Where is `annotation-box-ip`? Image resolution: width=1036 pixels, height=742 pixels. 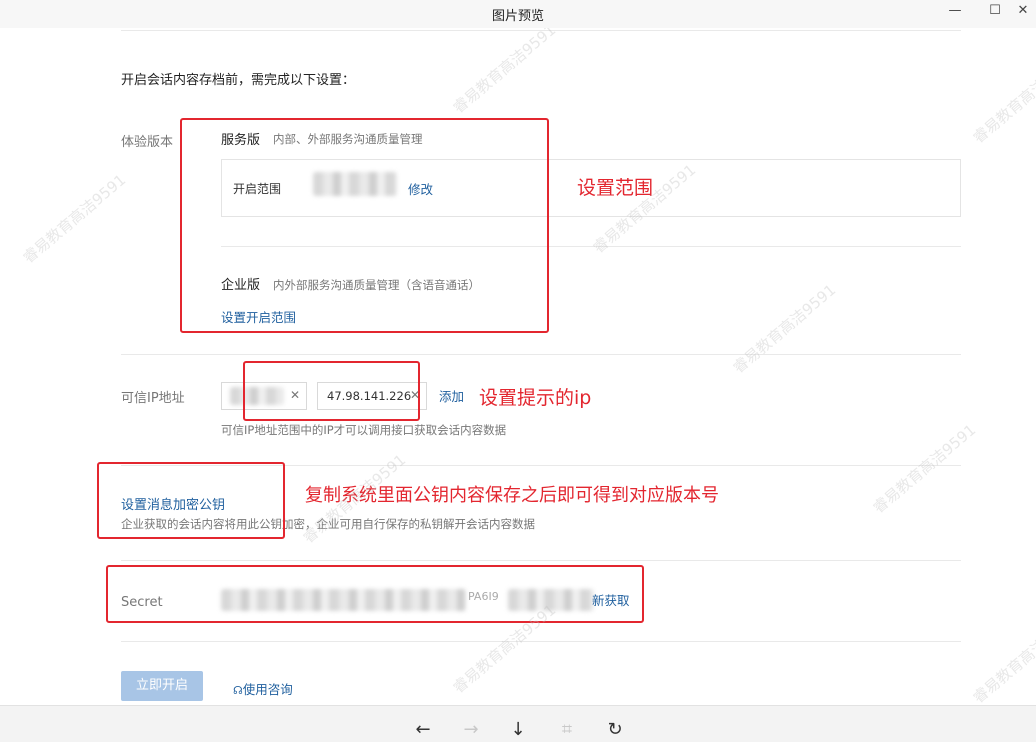 annotation-box-ip is located at coordinates (331, 391).